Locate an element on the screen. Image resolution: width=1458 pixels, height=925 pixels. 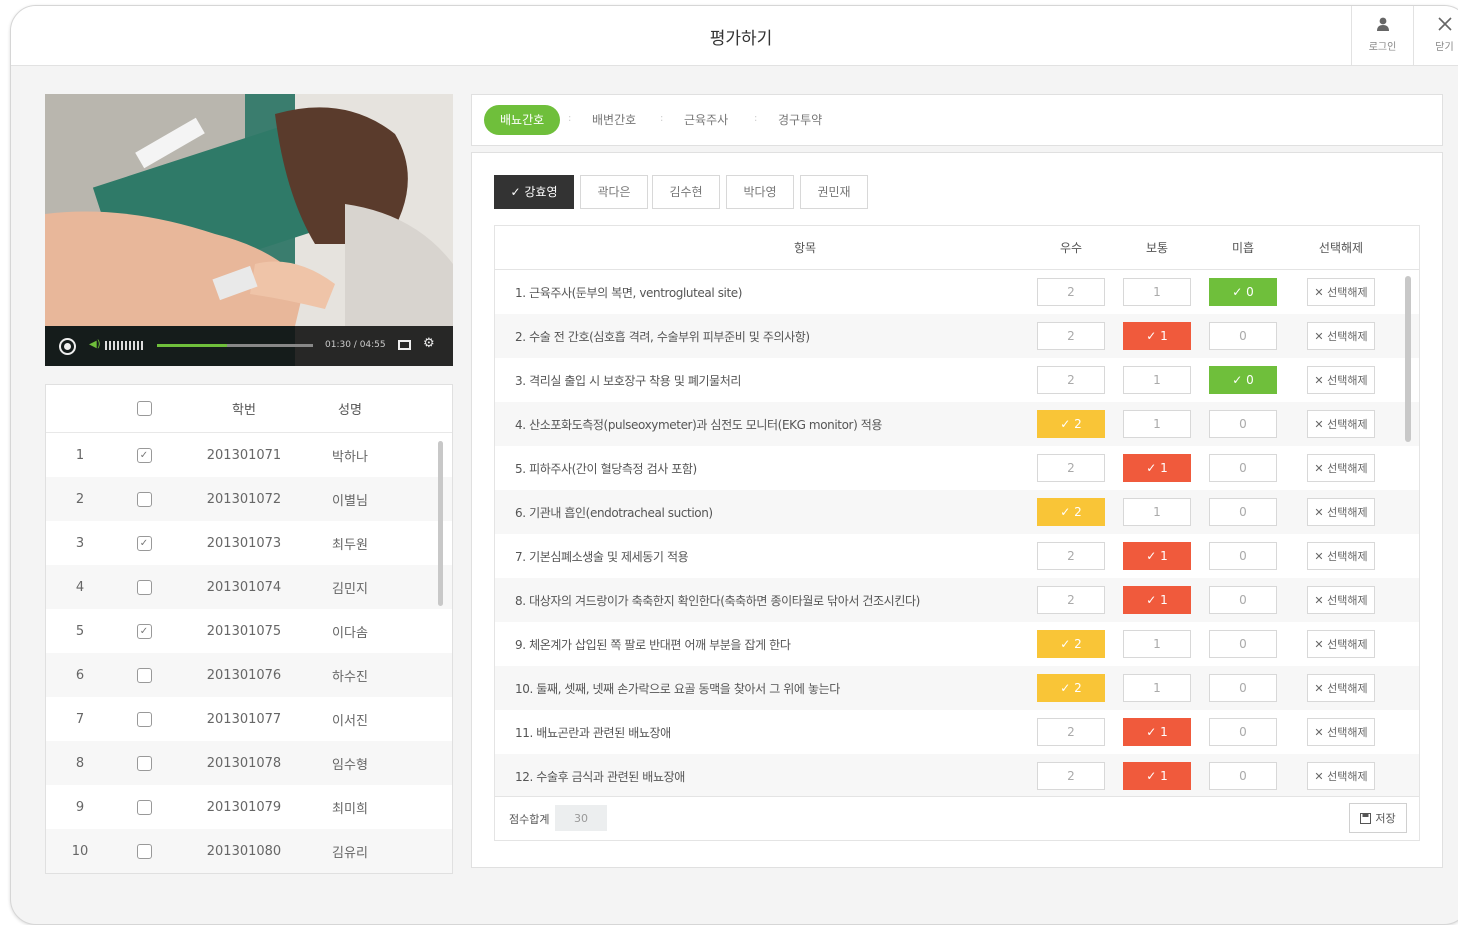
student-number: 201301078 is located at coordinates (244, 763).